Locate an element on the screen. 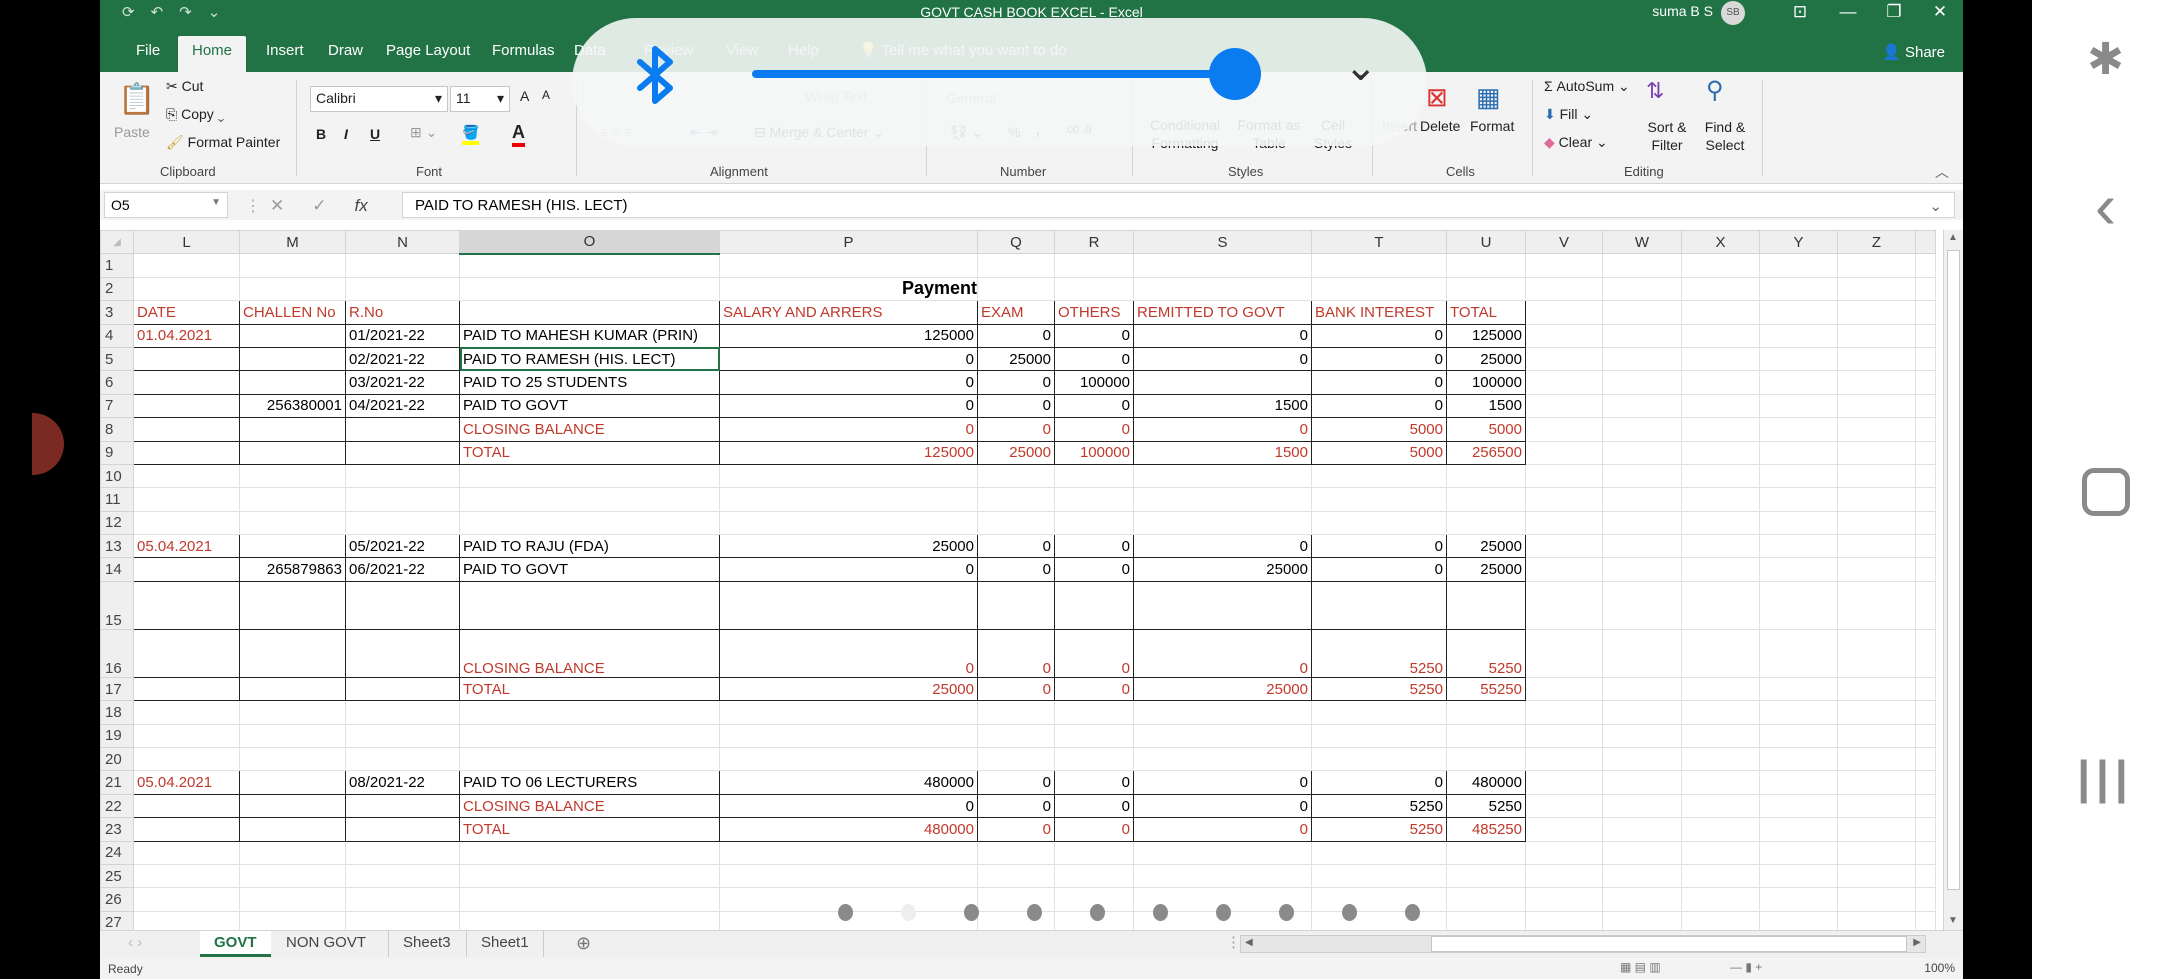 The width and height of the screenshot is (2179, 979). insert-function-icon: fx is located at coordinates (361, 206).